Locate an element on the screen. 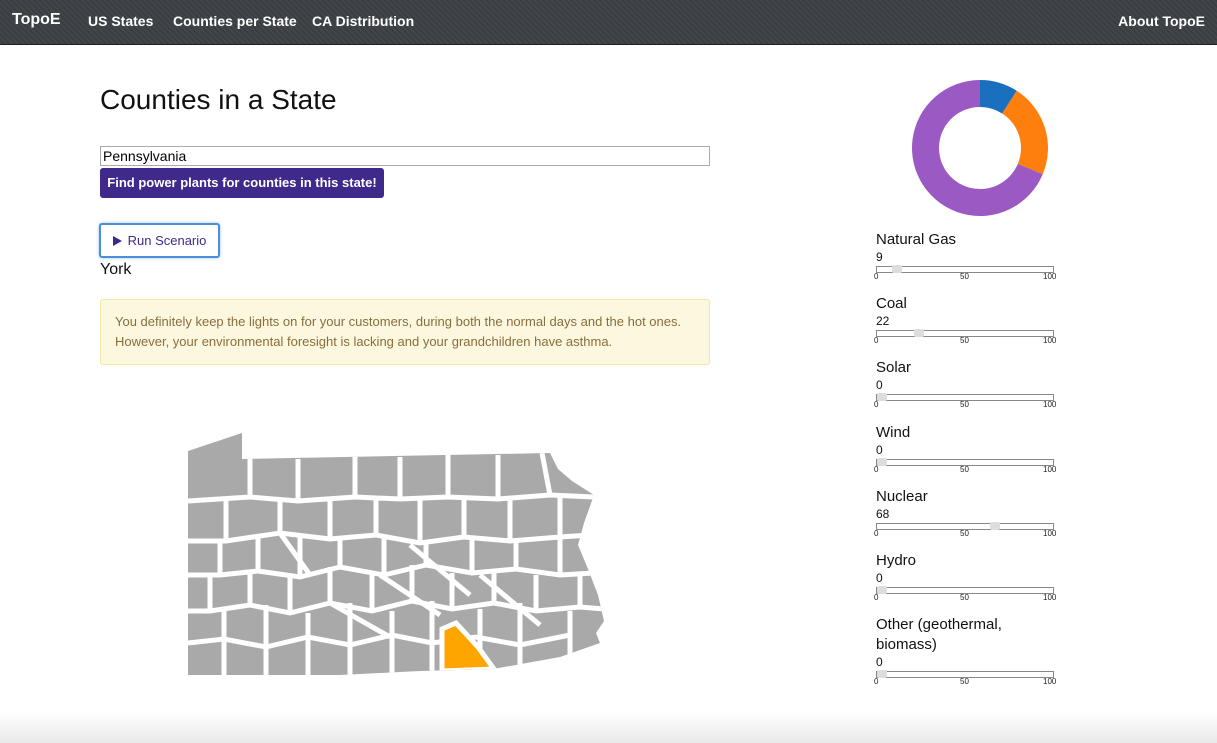  slider-value: 9 is located at coordinates (879, 257).